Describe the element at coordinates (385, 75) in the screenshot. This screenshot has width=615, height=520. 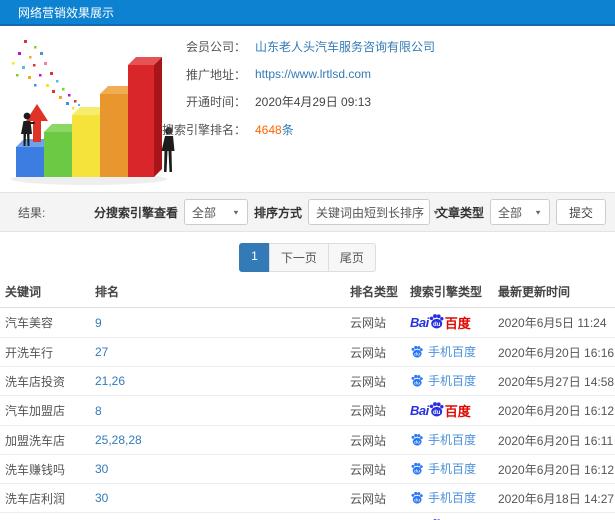
I see `info-row-url: 推广地址： https://www.lrtlsd.com` at that location.